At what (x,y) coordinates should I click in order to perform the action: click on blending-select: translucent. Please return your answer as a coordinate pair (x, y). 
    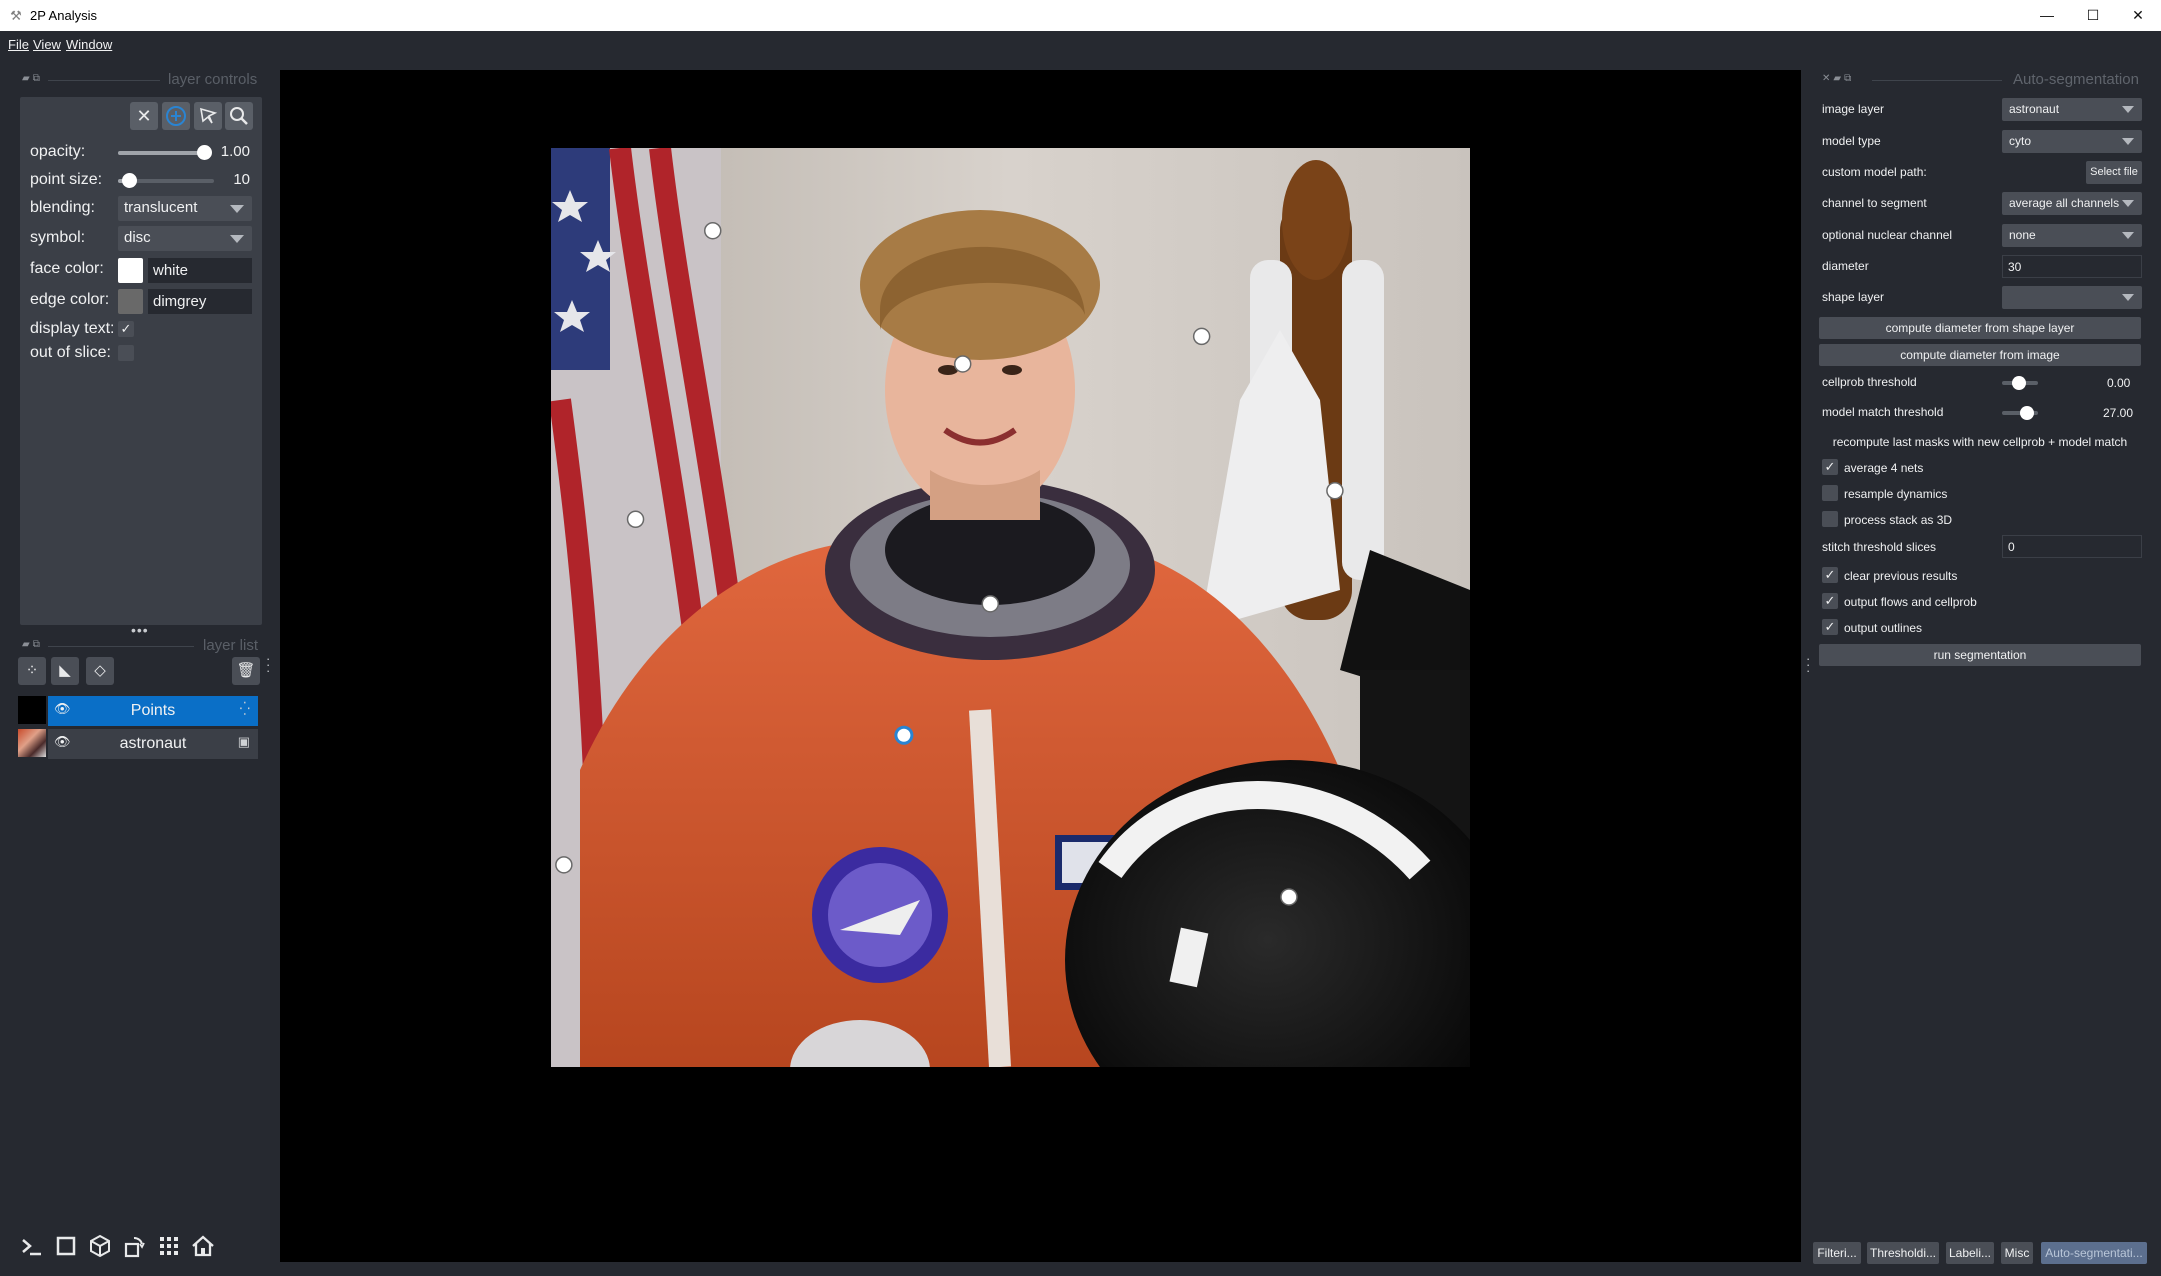
    Looking at the image, I should click on (185, 208).